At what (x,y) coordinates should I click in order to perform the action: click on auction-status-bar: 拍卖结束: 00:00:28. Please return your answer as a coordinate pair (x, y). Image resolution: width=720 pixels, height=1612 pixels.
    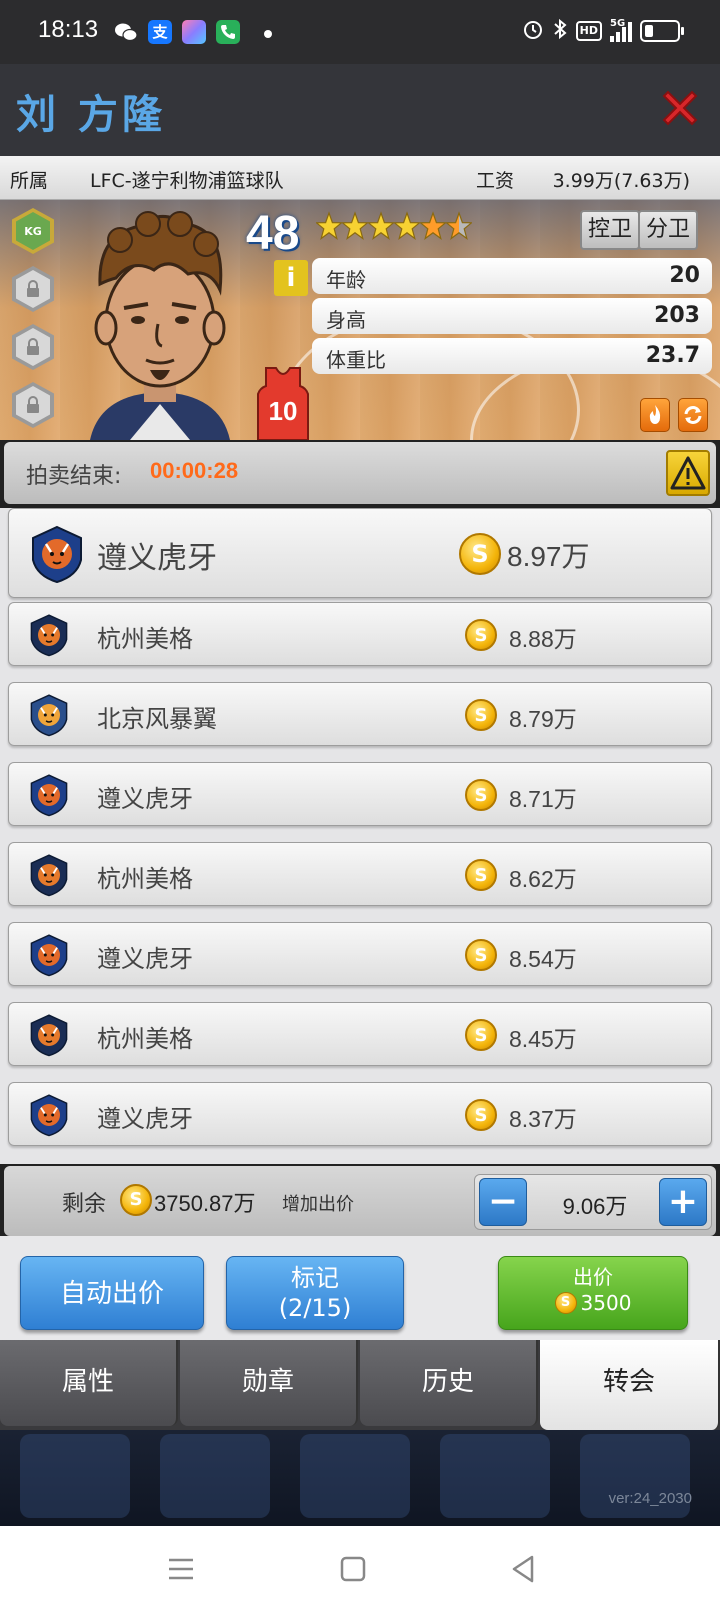
    Looking at the image, I should click on (360, 473).